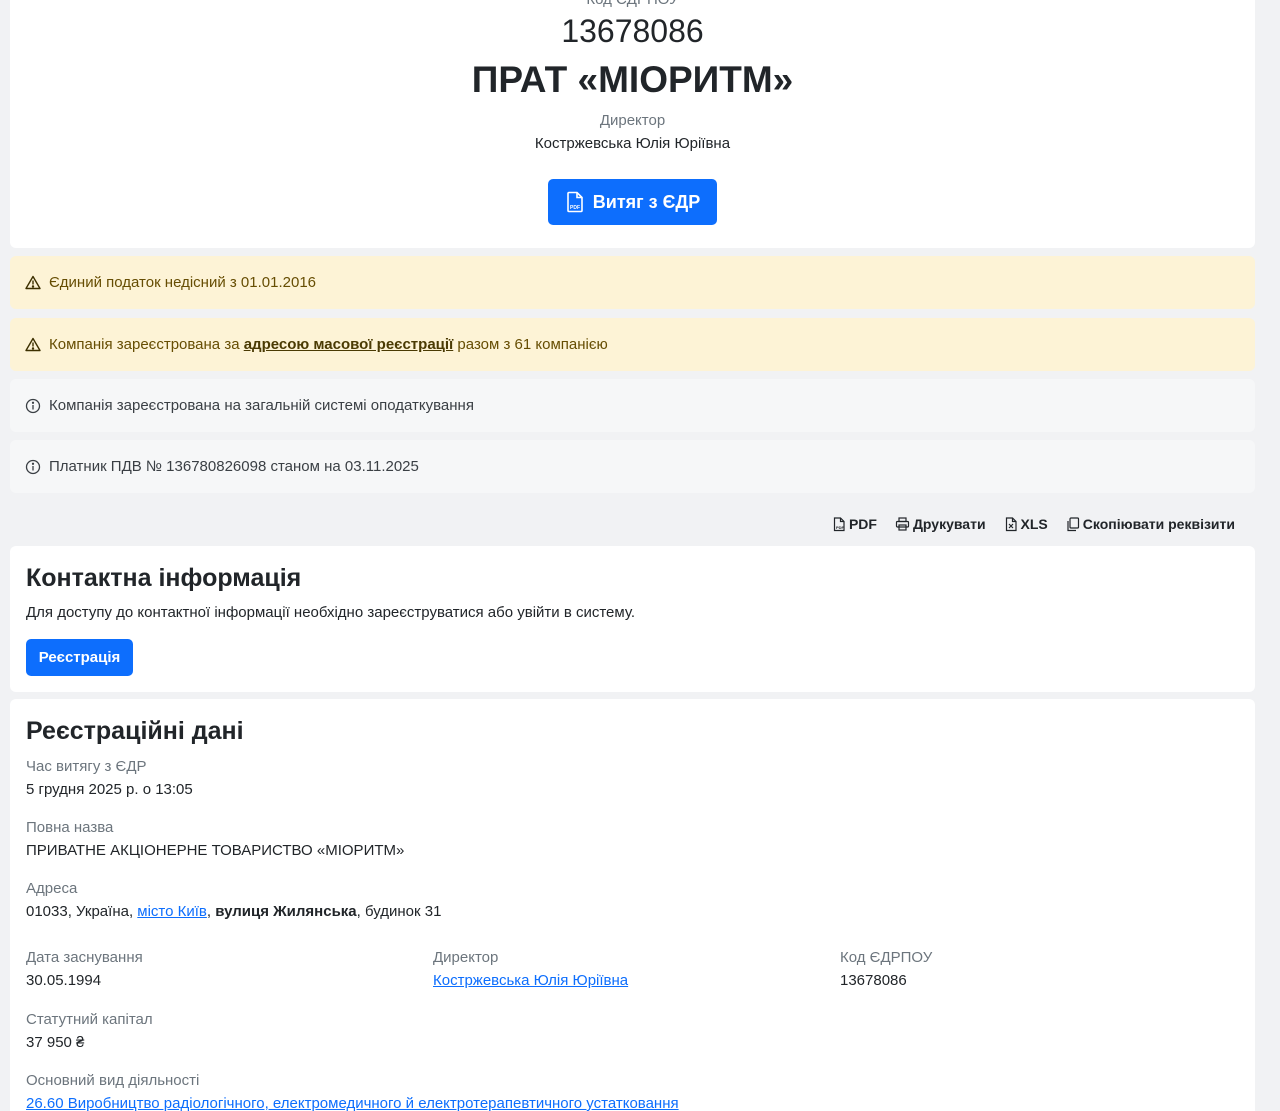  What do you see at coordinates (839, 524) in the screenshot?
I see `pdf-icon: PDF` at bounding box center [839, 524].